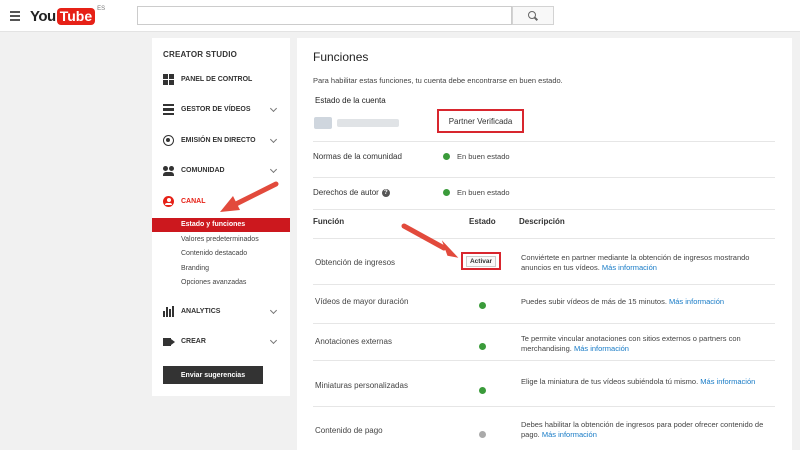 Image resolution: width=800 pixels, height=450 pixels. Describe the element at coordinates (15, 16) in the screenshot. I see `hamburger-icon` at that location.